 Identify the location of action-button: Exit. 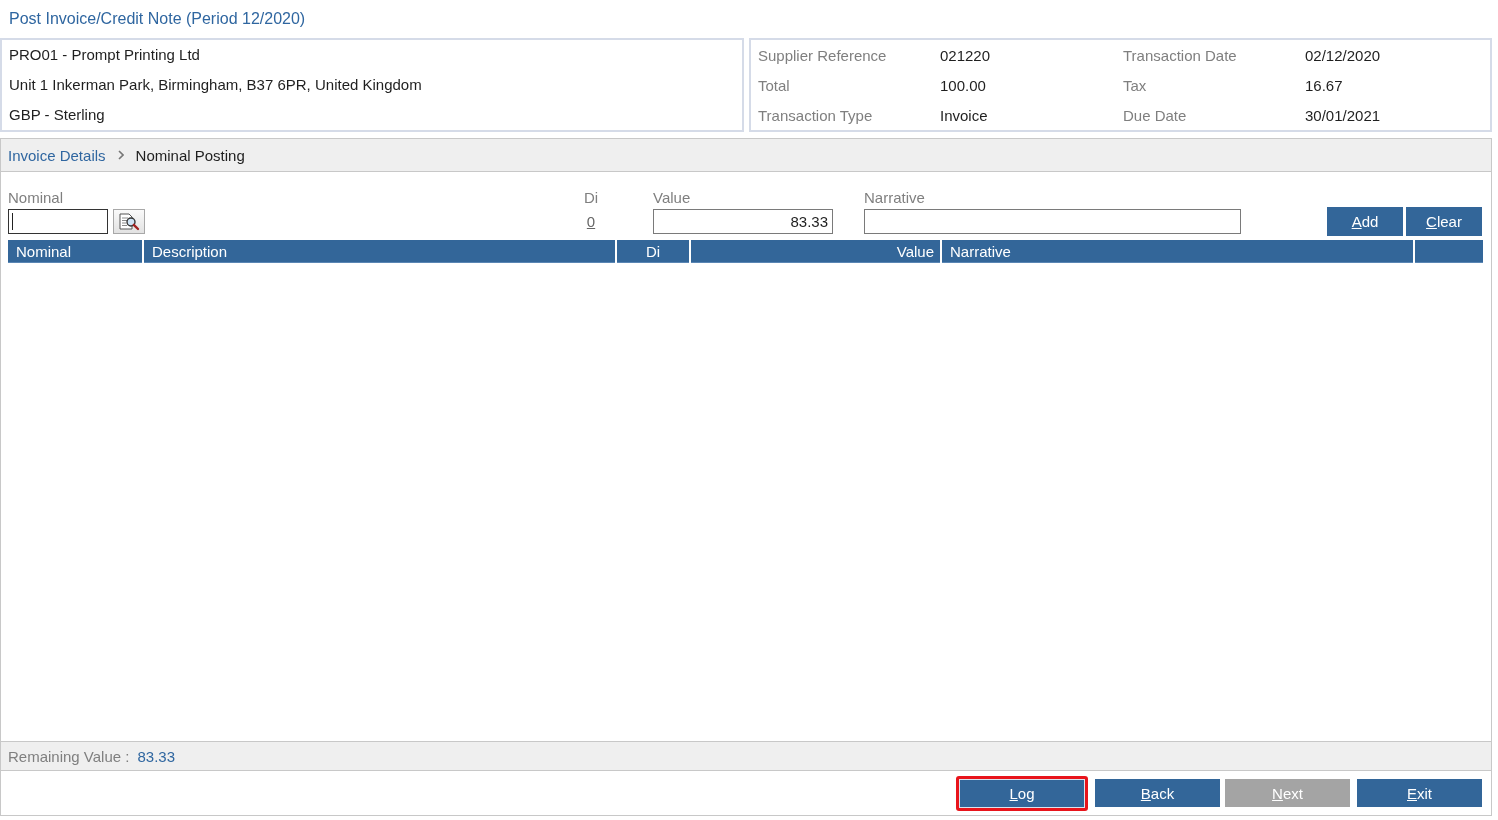
(1419, 793).